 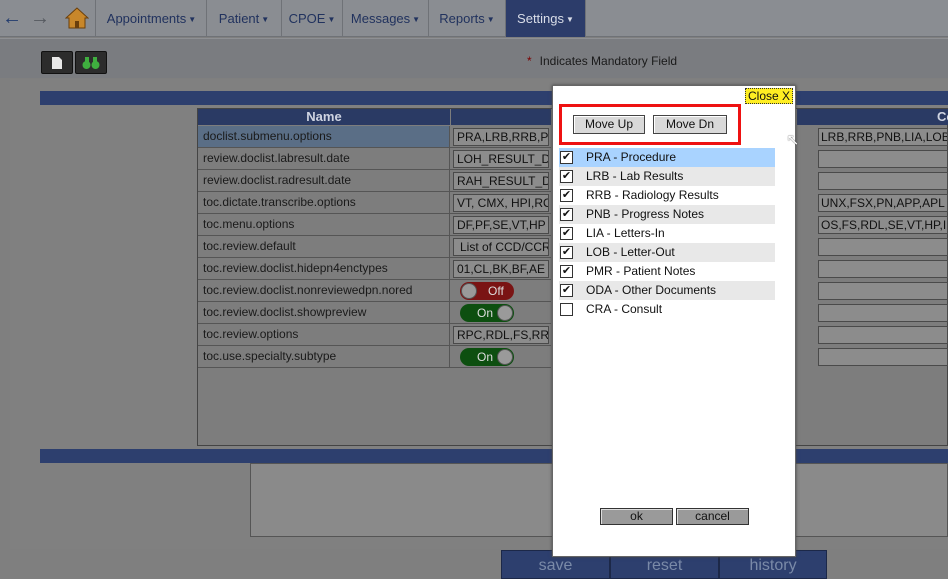 I want to click on list-item: CRA - Consult, so click(x=667, y=309).